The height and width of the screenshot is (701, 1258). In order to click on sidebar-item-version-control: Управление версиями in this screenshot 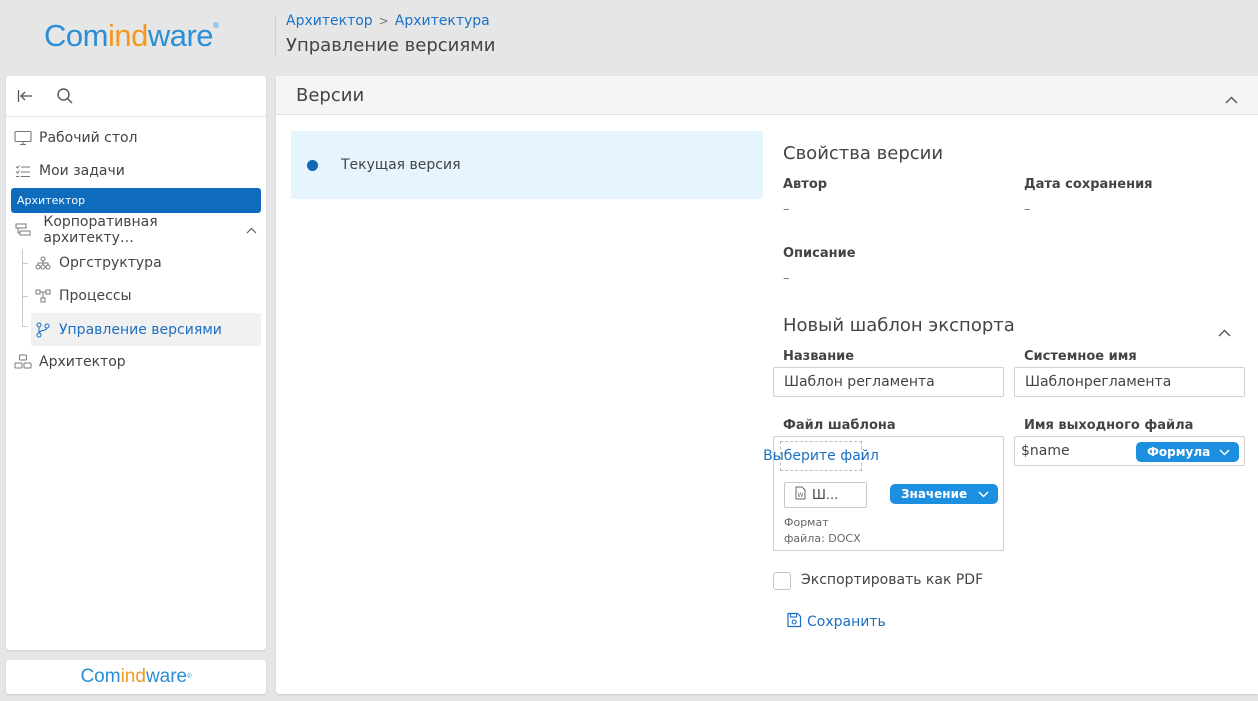, I will do `click(146, 329)`.